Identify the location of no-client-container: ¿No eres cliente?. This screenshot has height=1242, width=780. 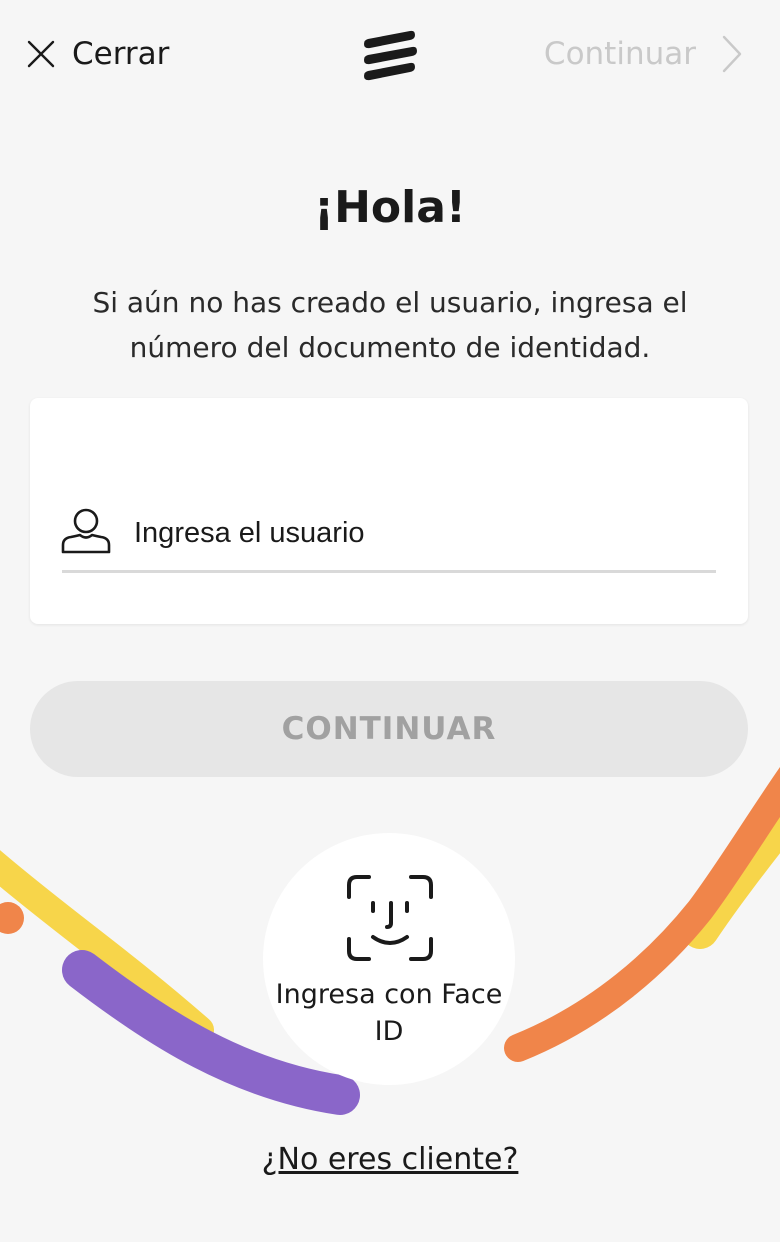
(390, 1159).